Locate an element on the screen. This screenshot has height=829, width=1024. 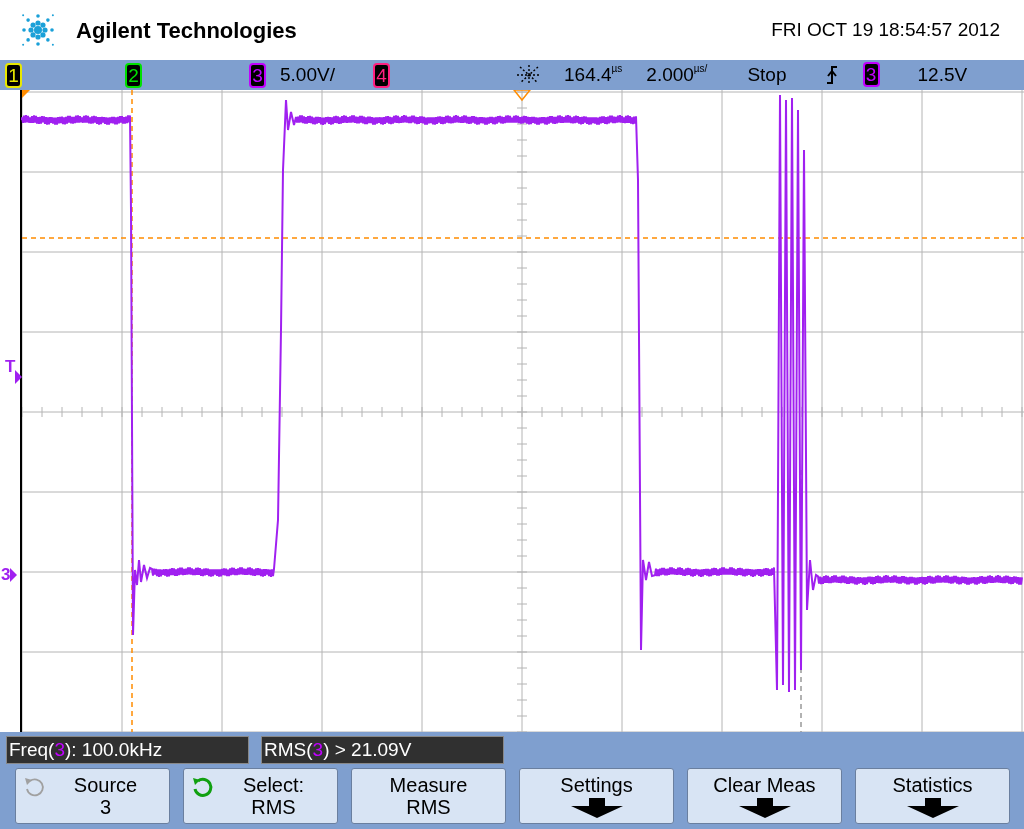
channel-indicator: 2 is located at coordinates (133, 75).